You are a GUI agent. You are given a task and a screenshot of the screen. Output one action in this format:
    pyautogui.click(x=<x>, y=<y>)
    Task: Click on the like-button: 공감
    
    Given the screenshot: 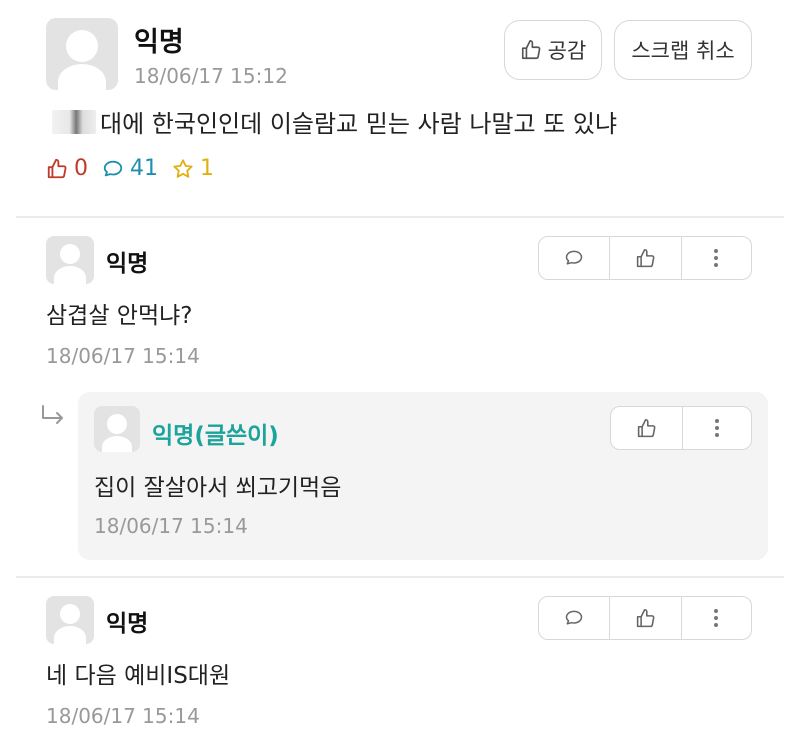 What is the action you would take?
    pyautogui.click(x=553, y=50)
    